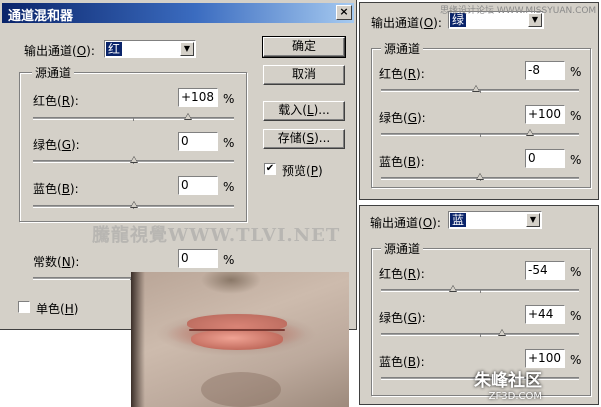  I want to click on blue-panel-red-label: 红色(R):, so click(402, 273).